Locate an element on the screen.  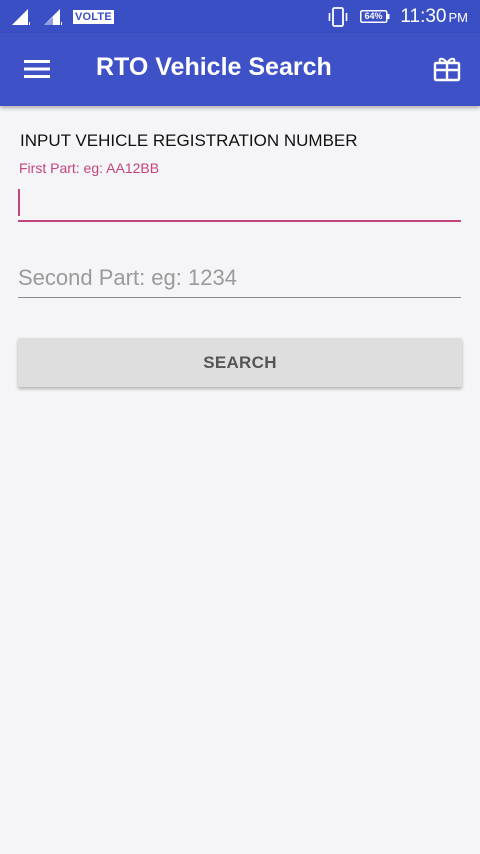
app-bar: RTO Vehicle Search is located at coordinates (240, 69).